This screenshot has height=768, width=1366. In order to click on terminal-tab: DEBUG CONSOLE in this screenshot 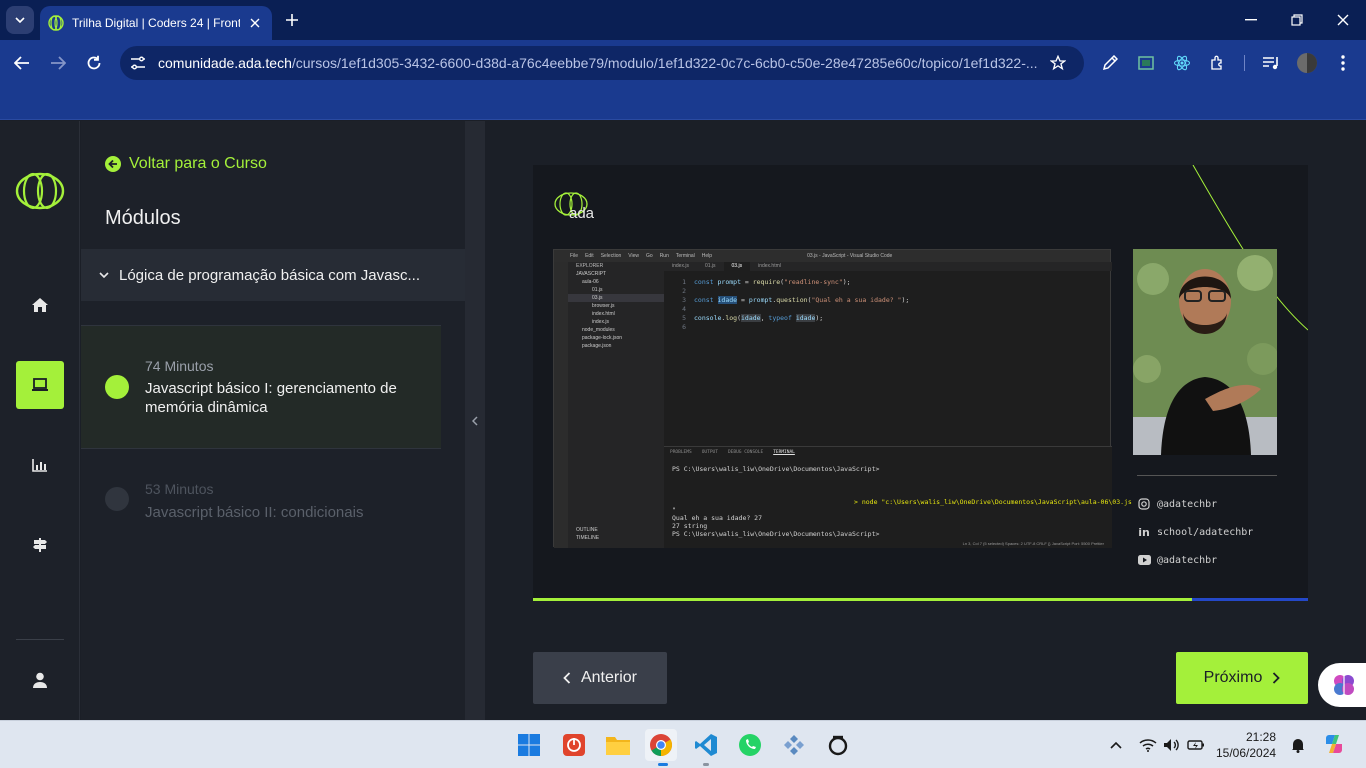, I will do `click(745, 452)`.